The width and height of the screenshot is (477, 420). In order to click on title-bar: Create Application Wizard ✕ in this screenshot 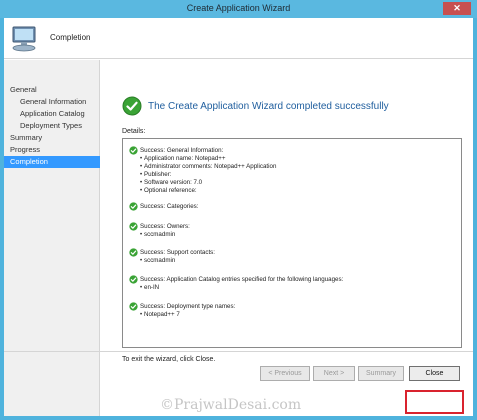, I will do `click(238, 9)`.